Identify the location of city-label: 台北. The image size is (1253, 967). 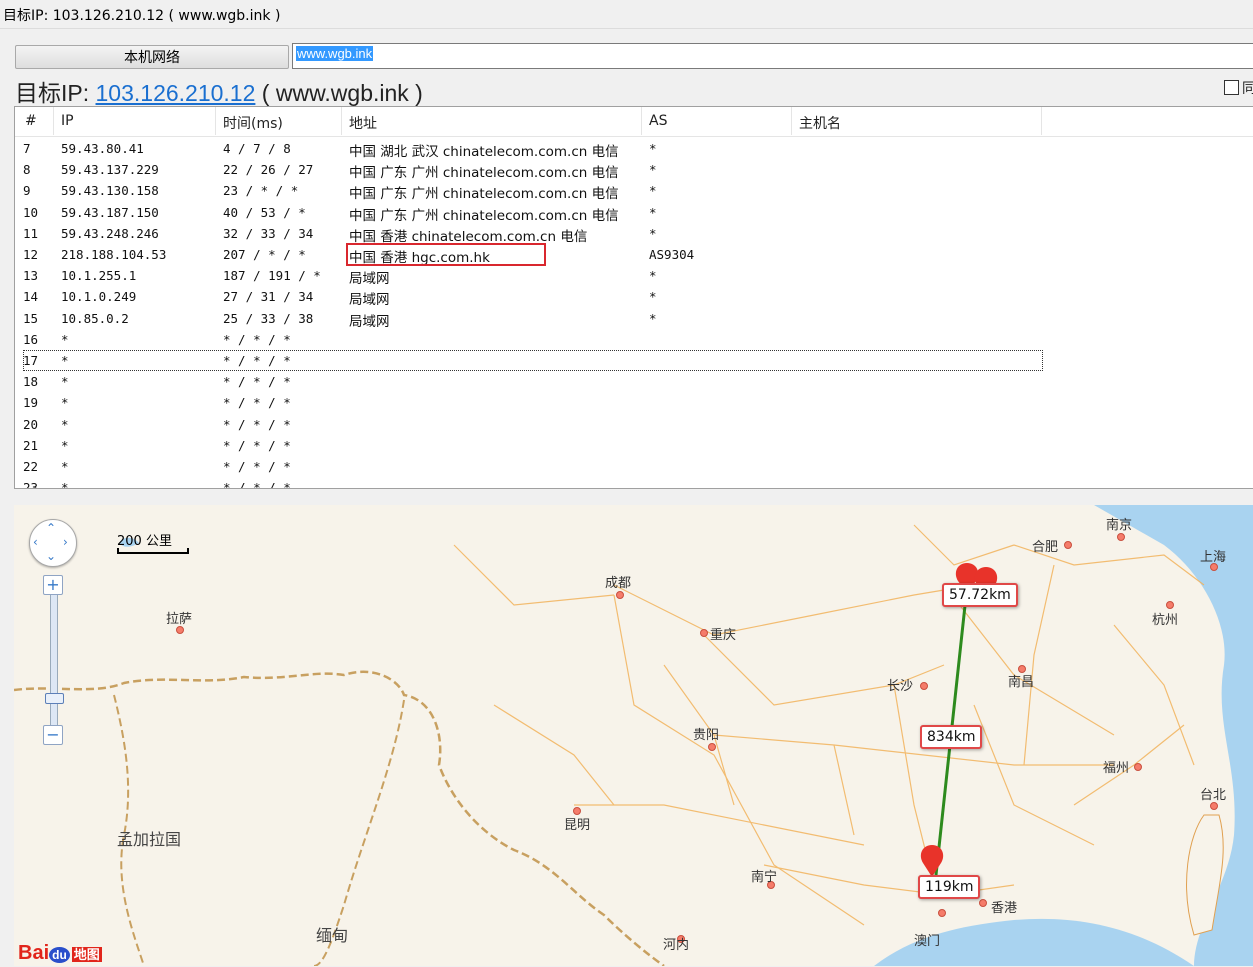
(1213, 795).